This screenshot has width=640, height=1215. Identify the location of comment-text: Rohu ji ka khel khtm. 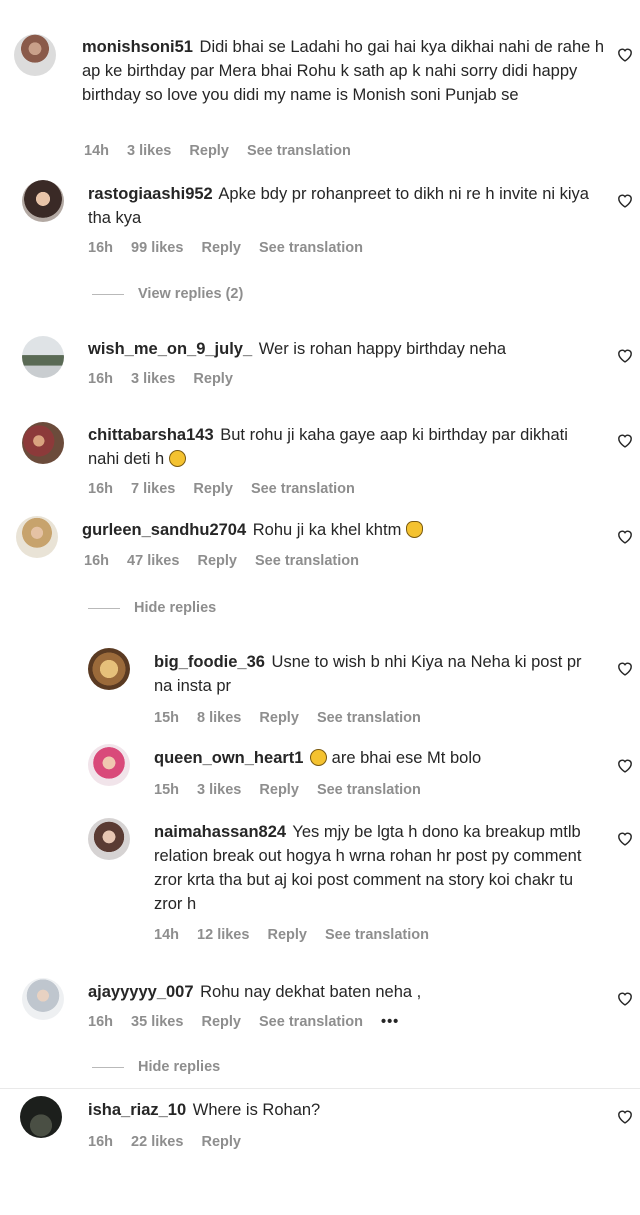
(327, 530).